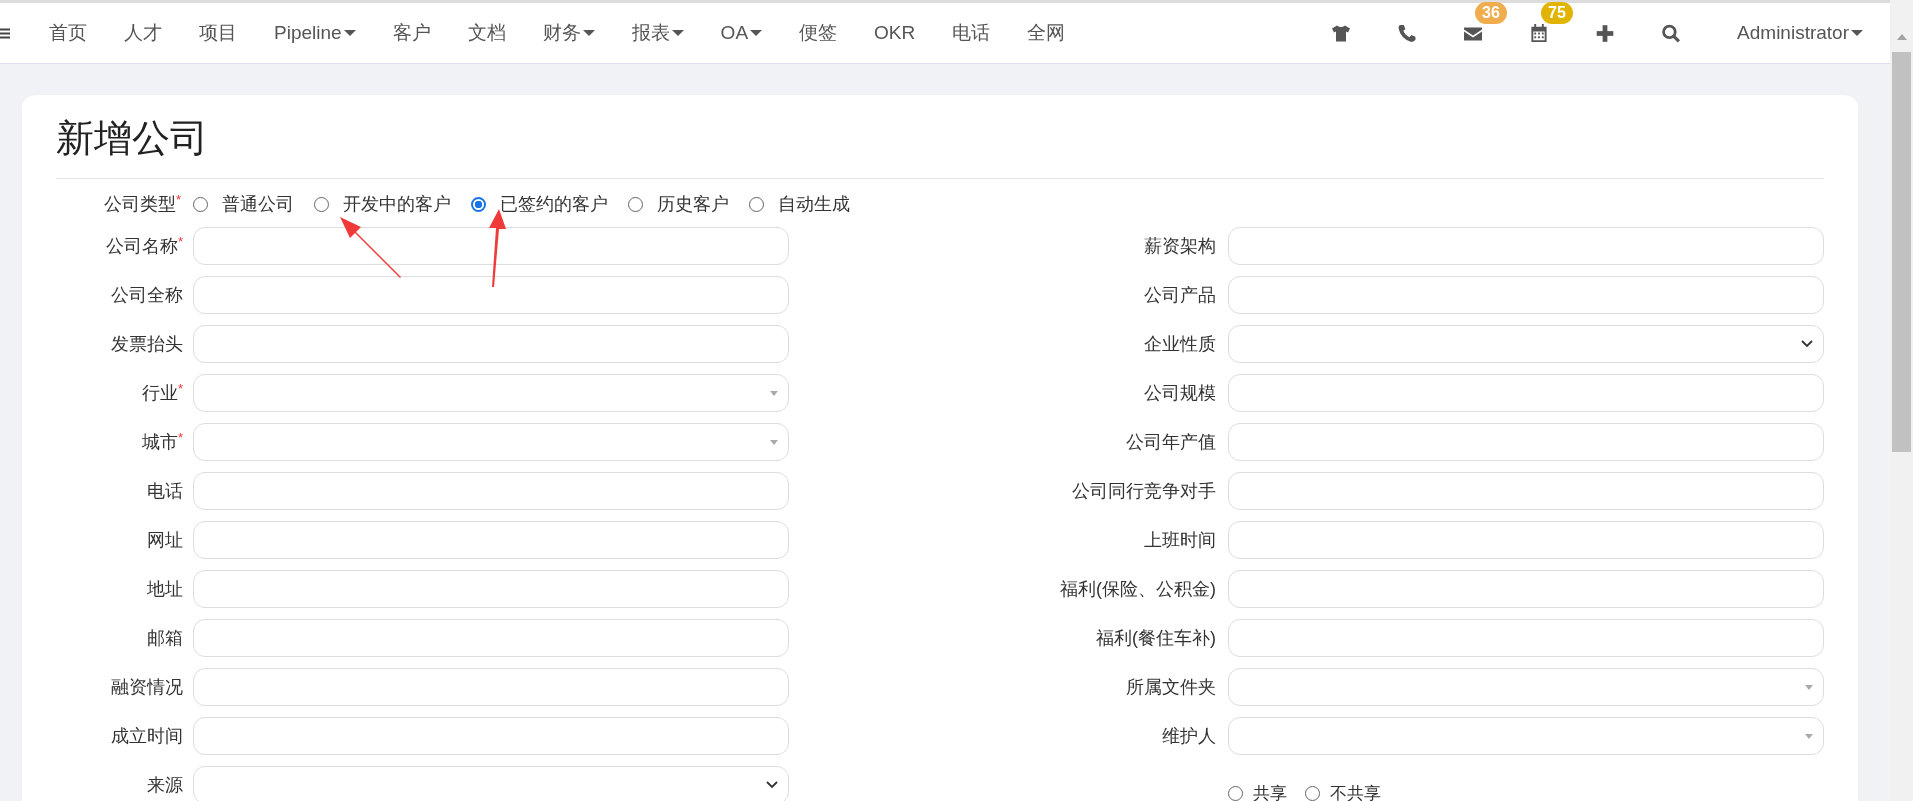 Image resolution: width=1913 pixels, height=801 pixels. What do you see at coordinates (1171, 442) in the screenshot?
I see `field-label: 公司年产值` at bounding box center [1171, 442].